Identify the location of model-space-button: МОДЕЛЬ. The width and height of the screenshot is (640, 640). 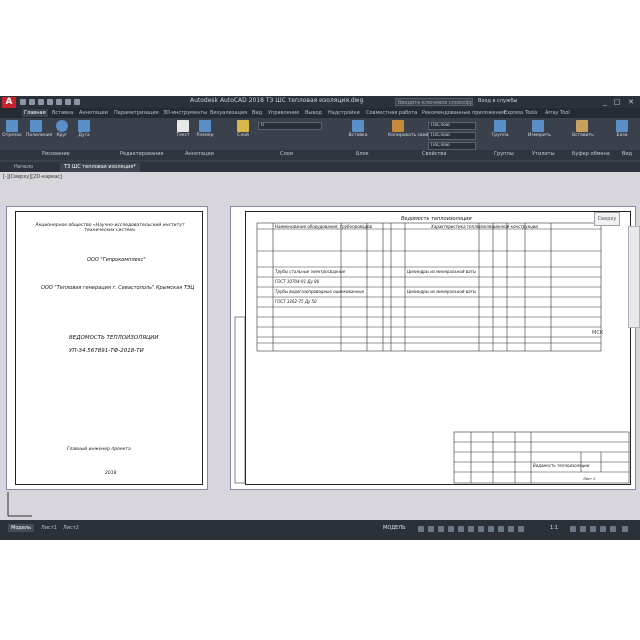
(394, 528).